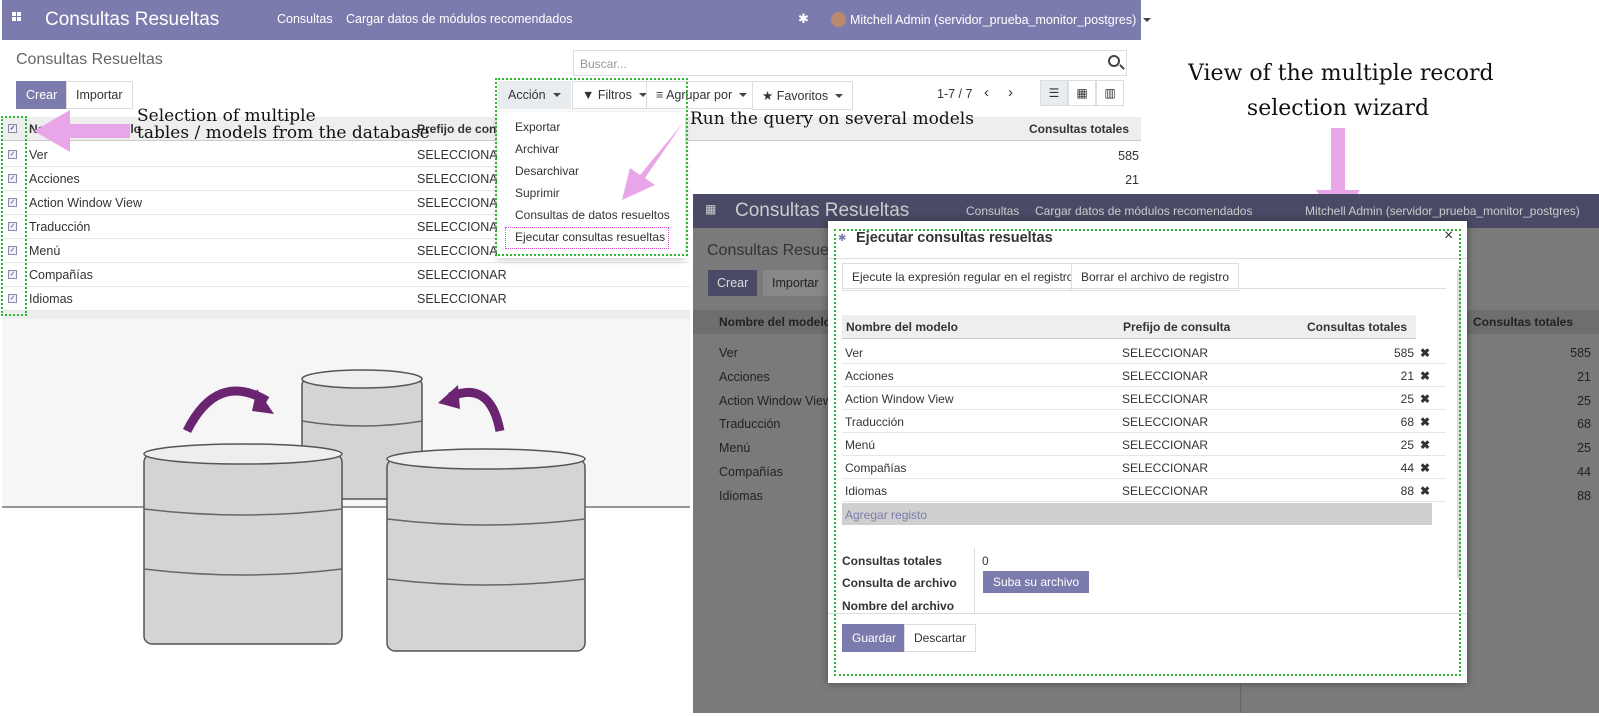 The height and width of the screenshot is (716, 1599). I want to click on dim-brand: Consultas Resueltas, so click(822, 210).